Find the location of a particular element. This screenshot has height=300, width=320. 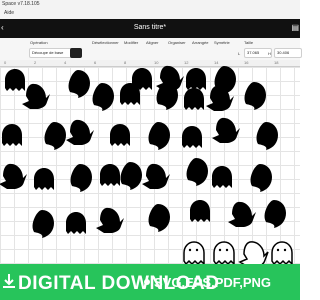

app-title: Space v7.18.105 is located at coordinates (21, 4).